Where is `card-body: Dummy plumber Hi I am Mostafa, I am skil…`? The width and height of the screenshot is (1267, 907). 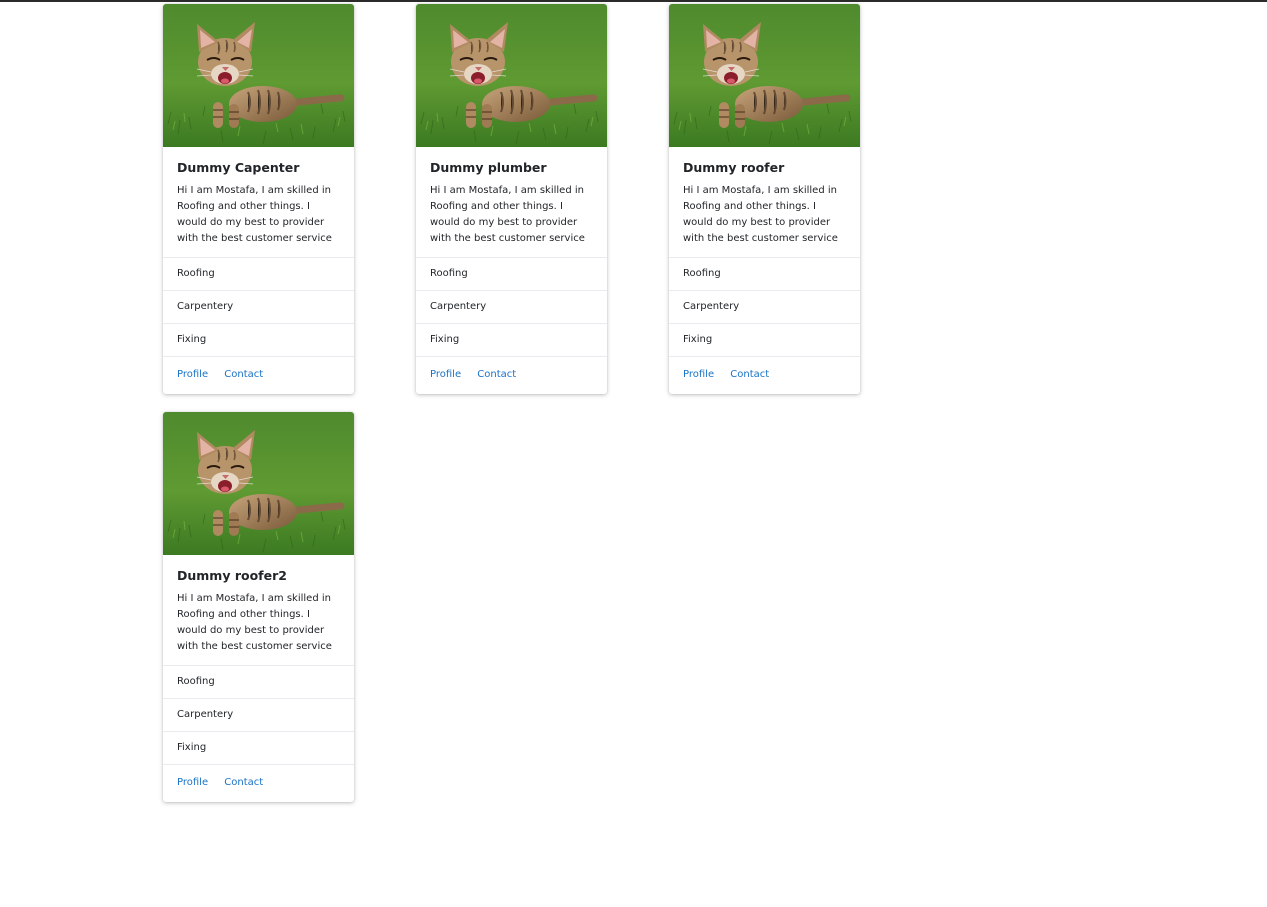
card-body: Dummy plumber Hi I am Mostafa, I am skil… is located at coordinates (511, 202).